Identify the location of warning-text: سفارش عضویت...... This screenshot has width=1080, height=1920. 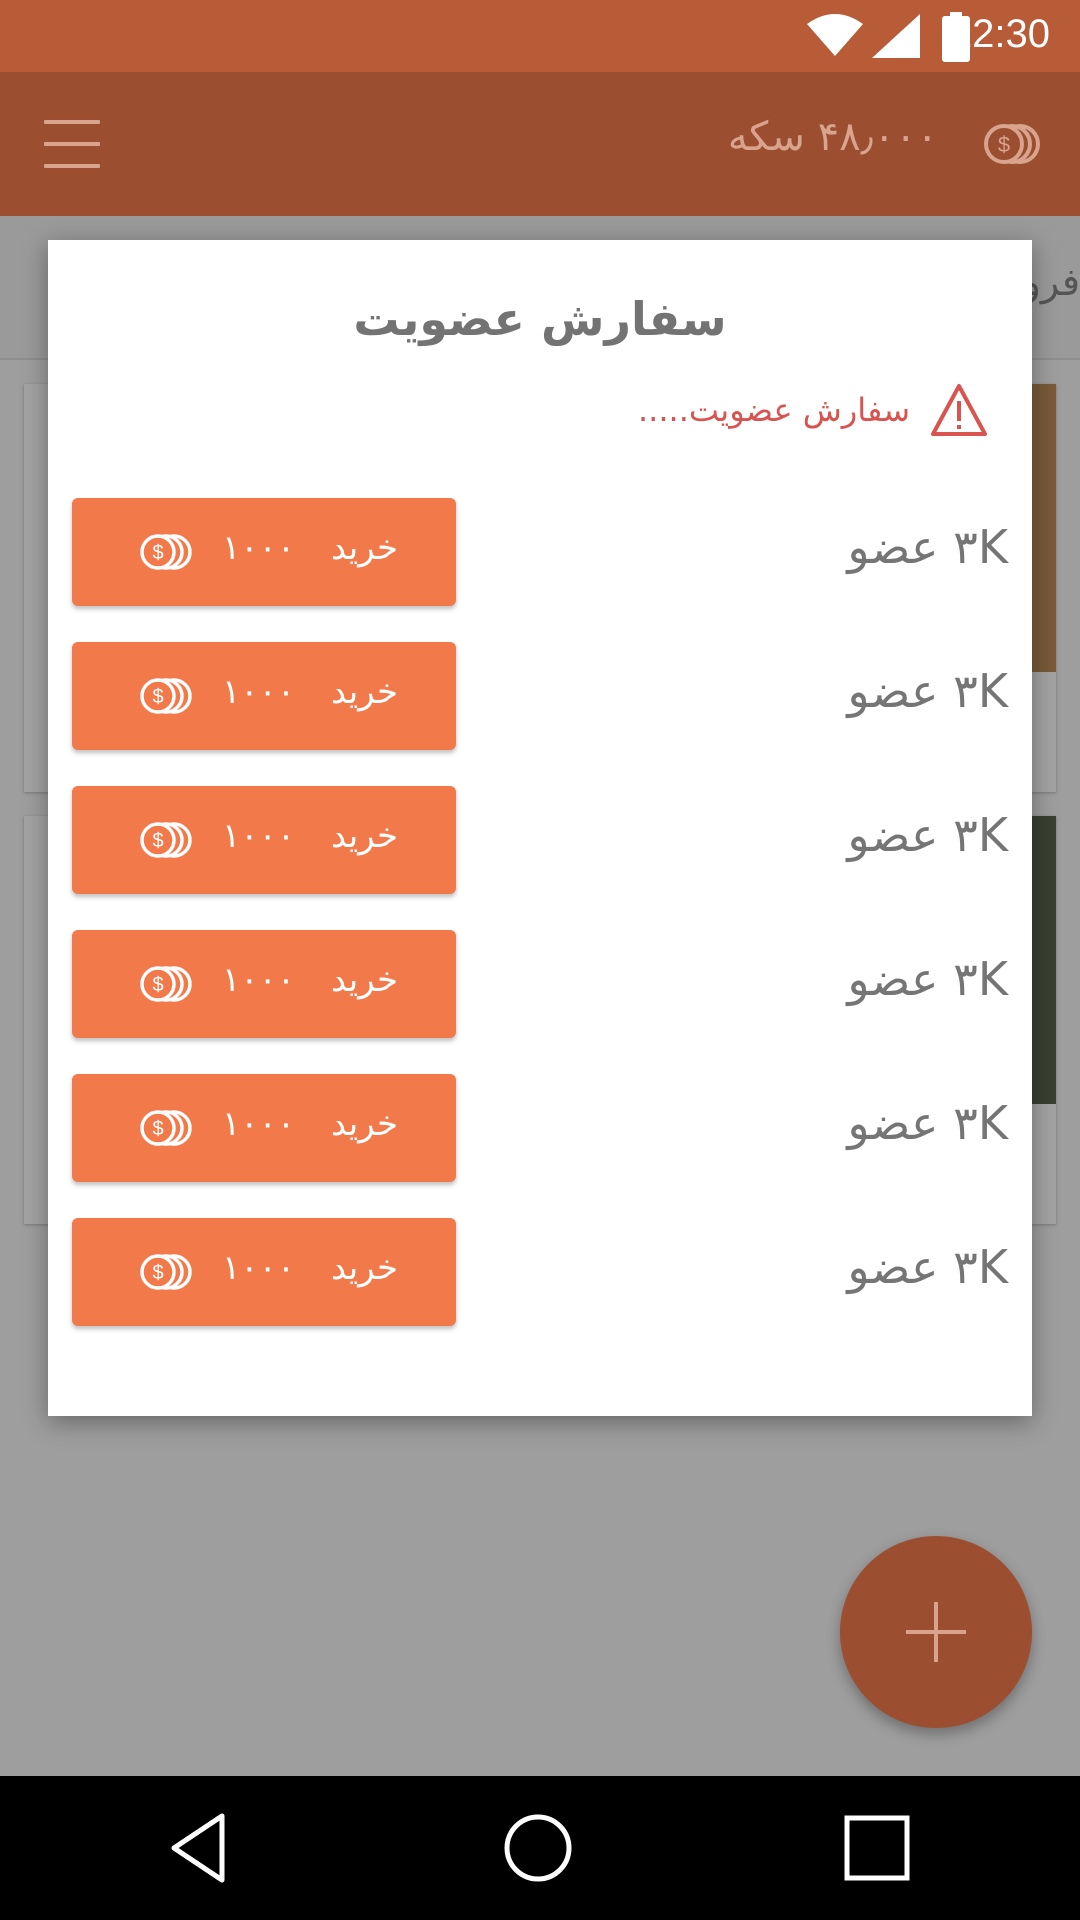
(774, 410).